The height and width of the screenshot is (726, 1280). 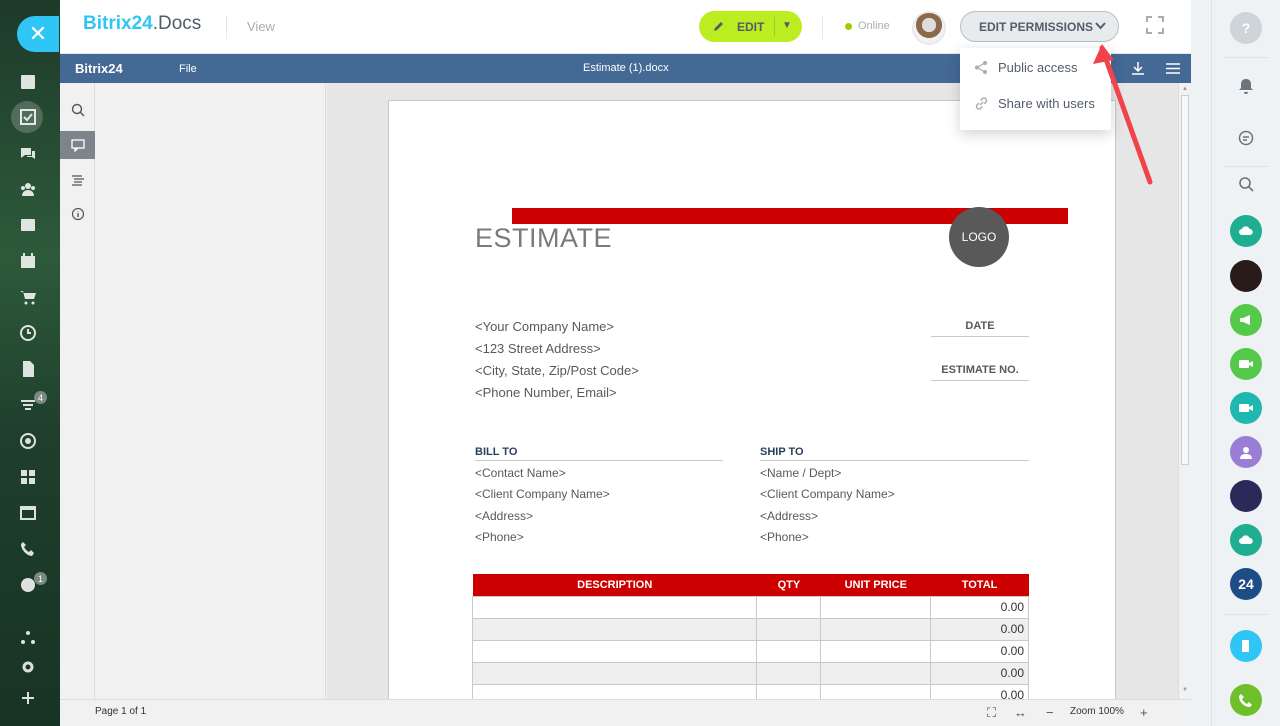 What do you see at coordinates (28, 225) in the screenshot?
I see `contacts-icon` at bounding box center [28, 225].